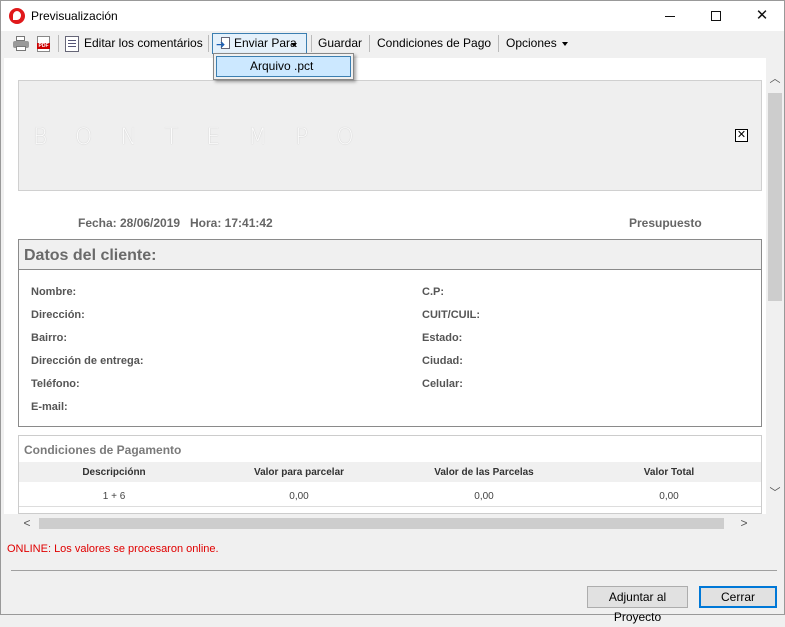 This screenshot has width=785, height=627. What do you see at coordinates (340, 43) in the screenshot?
I see `save-button: Guardar` at bounding box center [340, 43].